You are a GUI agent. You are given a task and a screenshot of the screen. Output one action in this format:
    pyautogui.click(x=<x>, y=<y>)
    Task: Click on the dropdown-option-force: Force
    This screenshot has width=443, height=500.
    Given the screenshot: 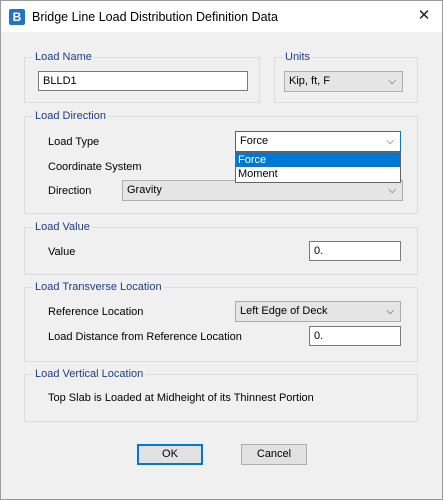 What is the action you would take?
    pyautogui.click(x=318, y=160)
    